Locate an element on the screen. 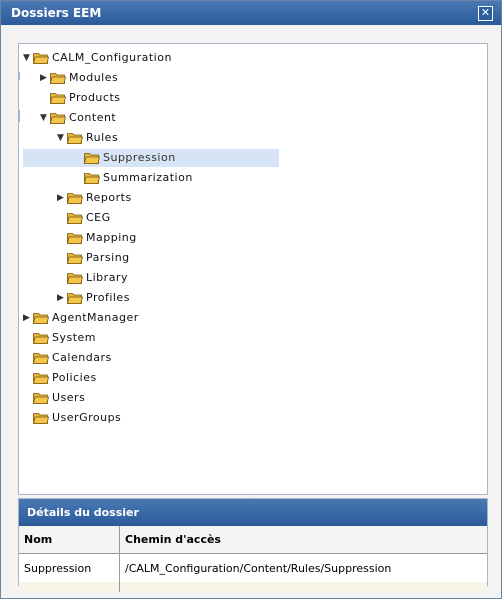 The image size is (504, 601). cell-name: Suppression is located at coordinates (69, 567).